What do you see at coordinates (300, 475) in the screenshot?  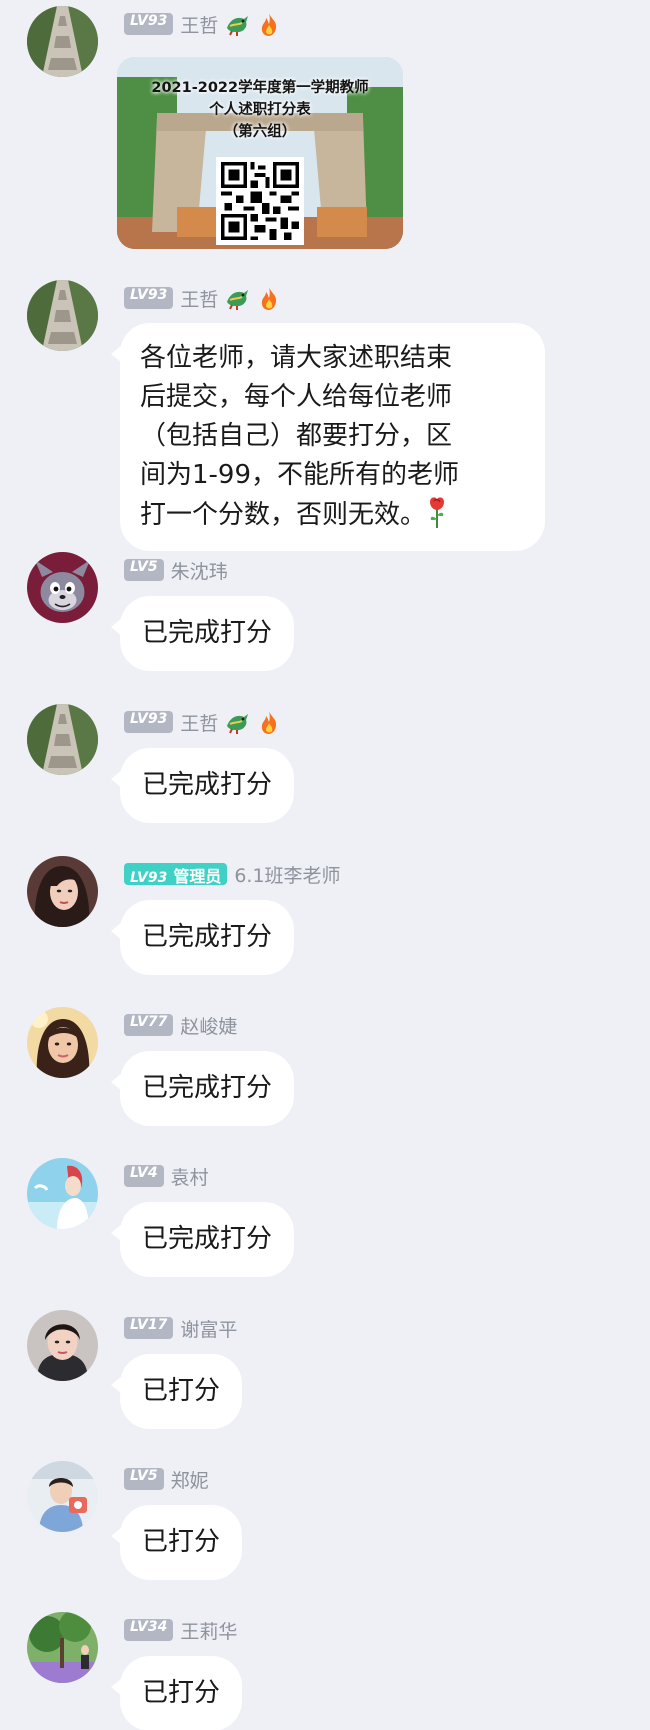 I see `message-line: 间为1-99，不能所有的老师` at bounding box center [300, 475].